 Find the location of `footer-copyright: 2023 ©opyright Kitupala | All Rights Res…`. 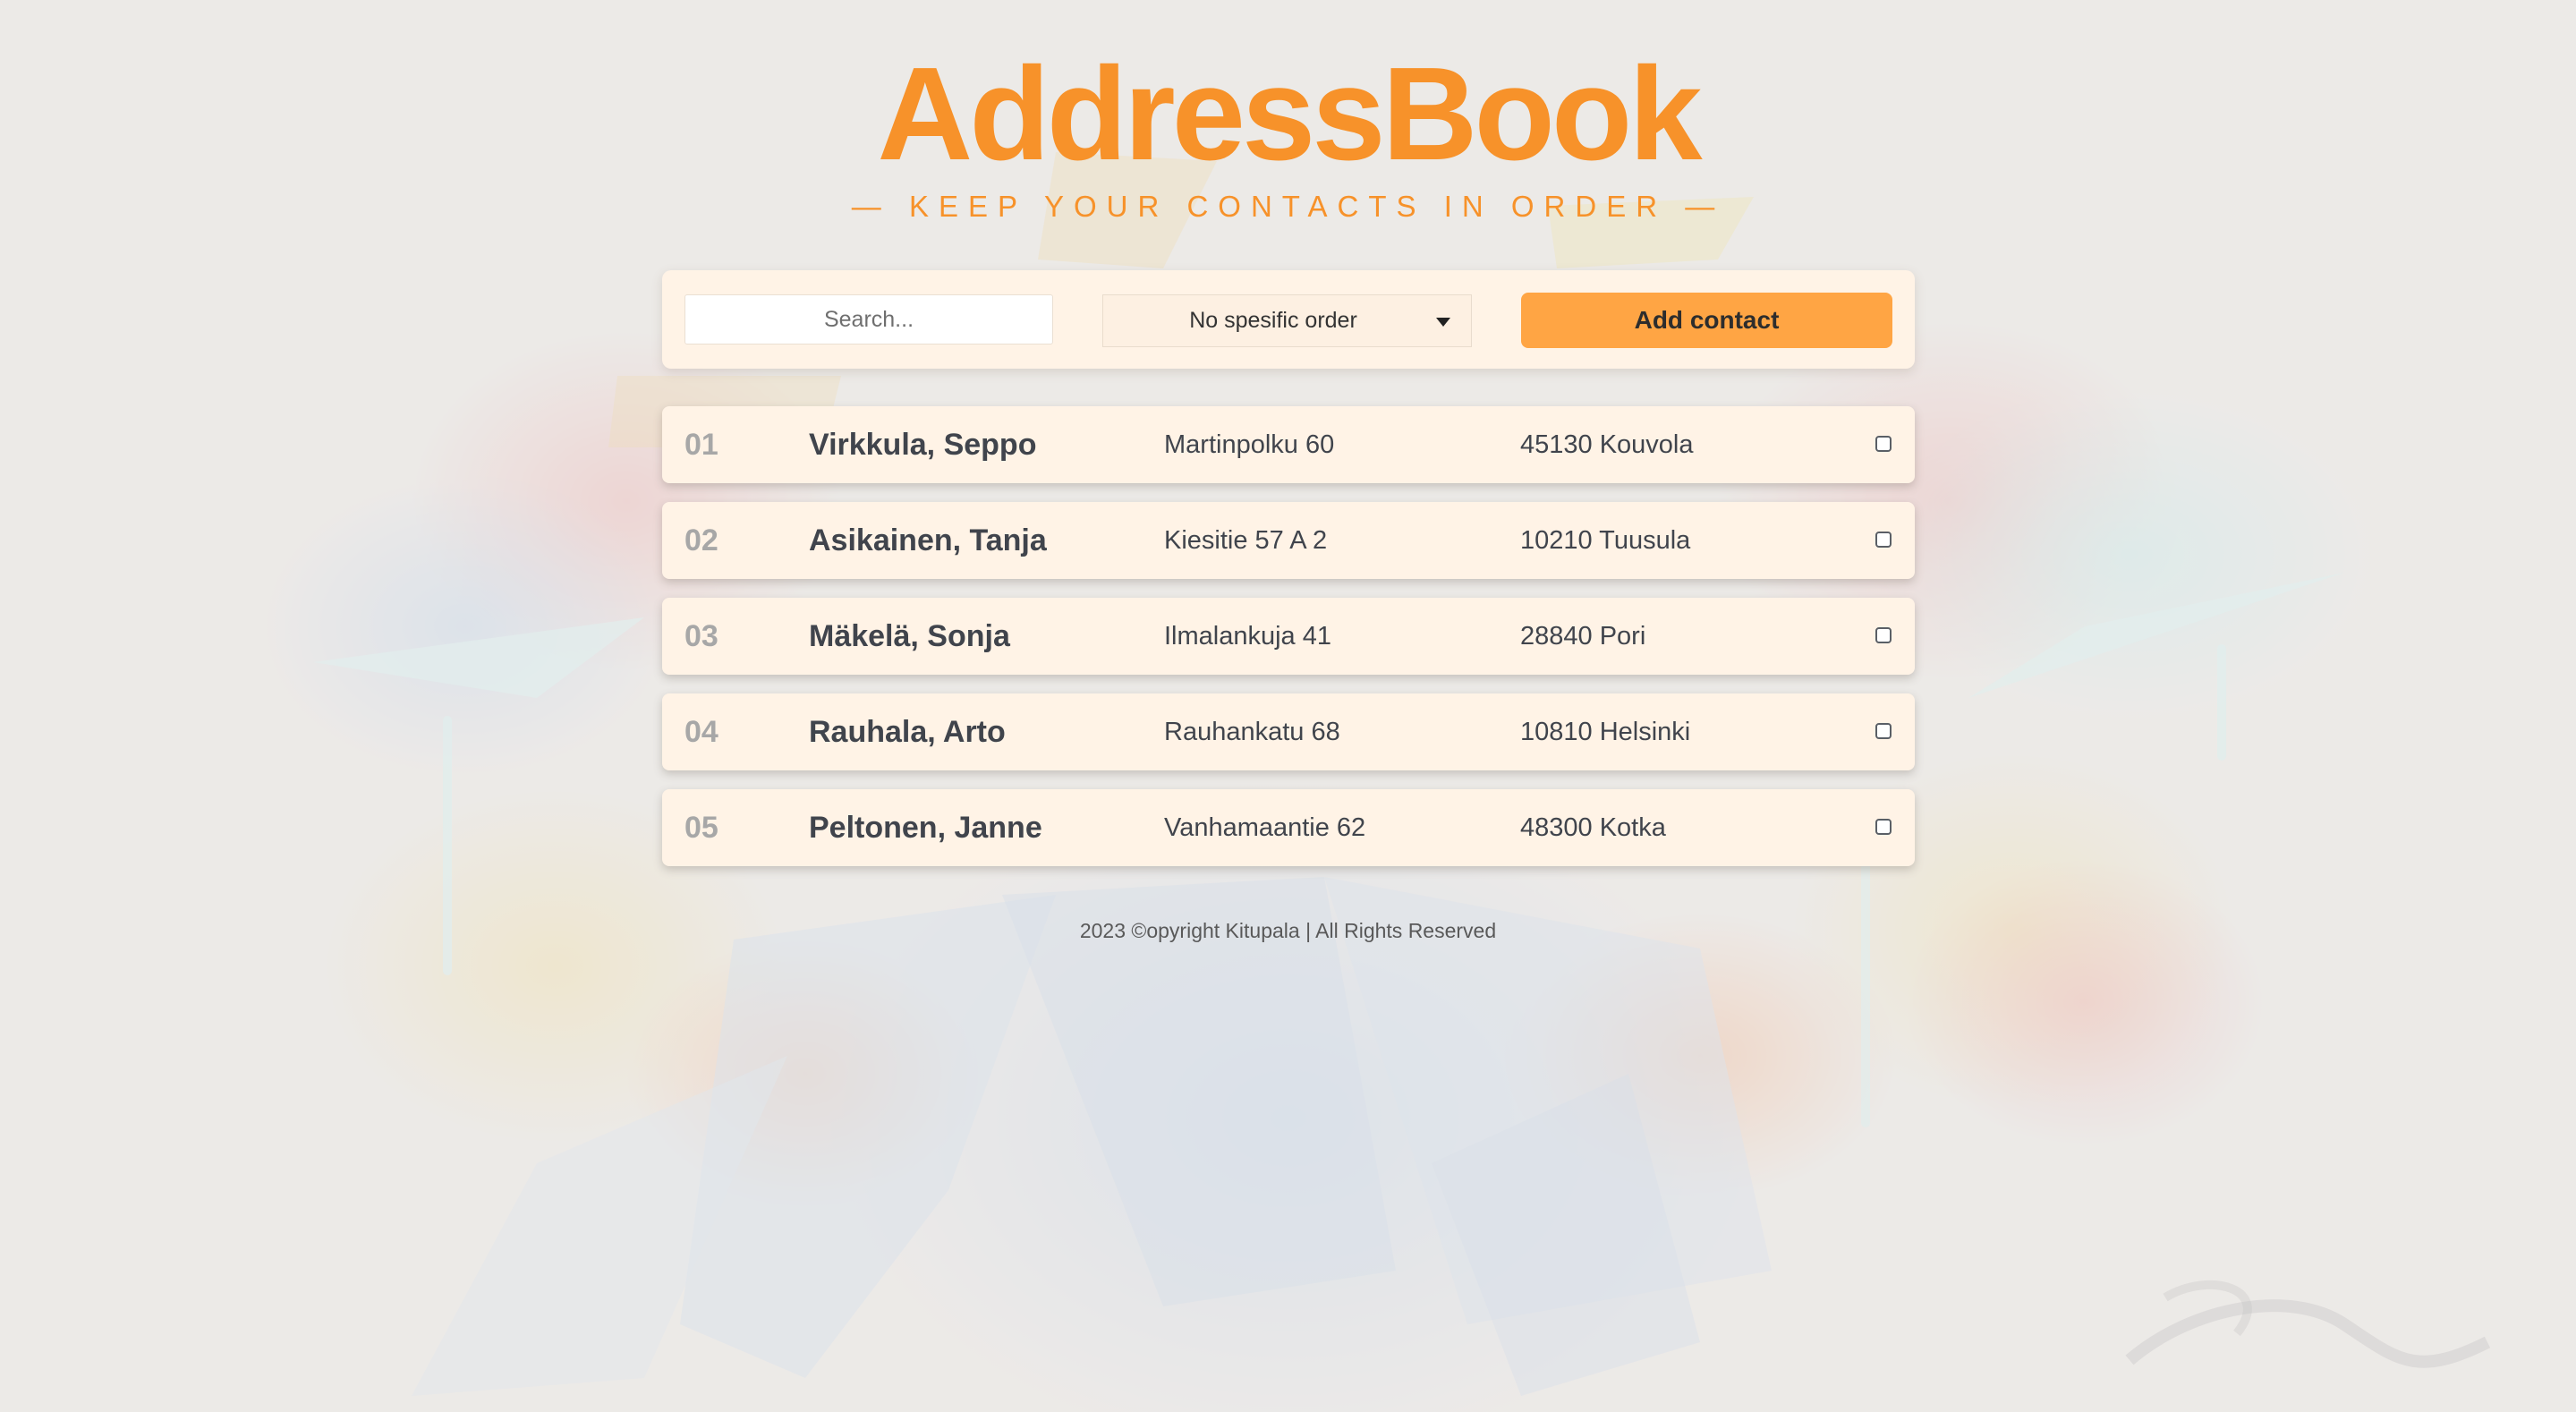

footer-copyright: 2023 ©opyright Kitupala | All Rights Res… is located at coordinates (1288, 931).